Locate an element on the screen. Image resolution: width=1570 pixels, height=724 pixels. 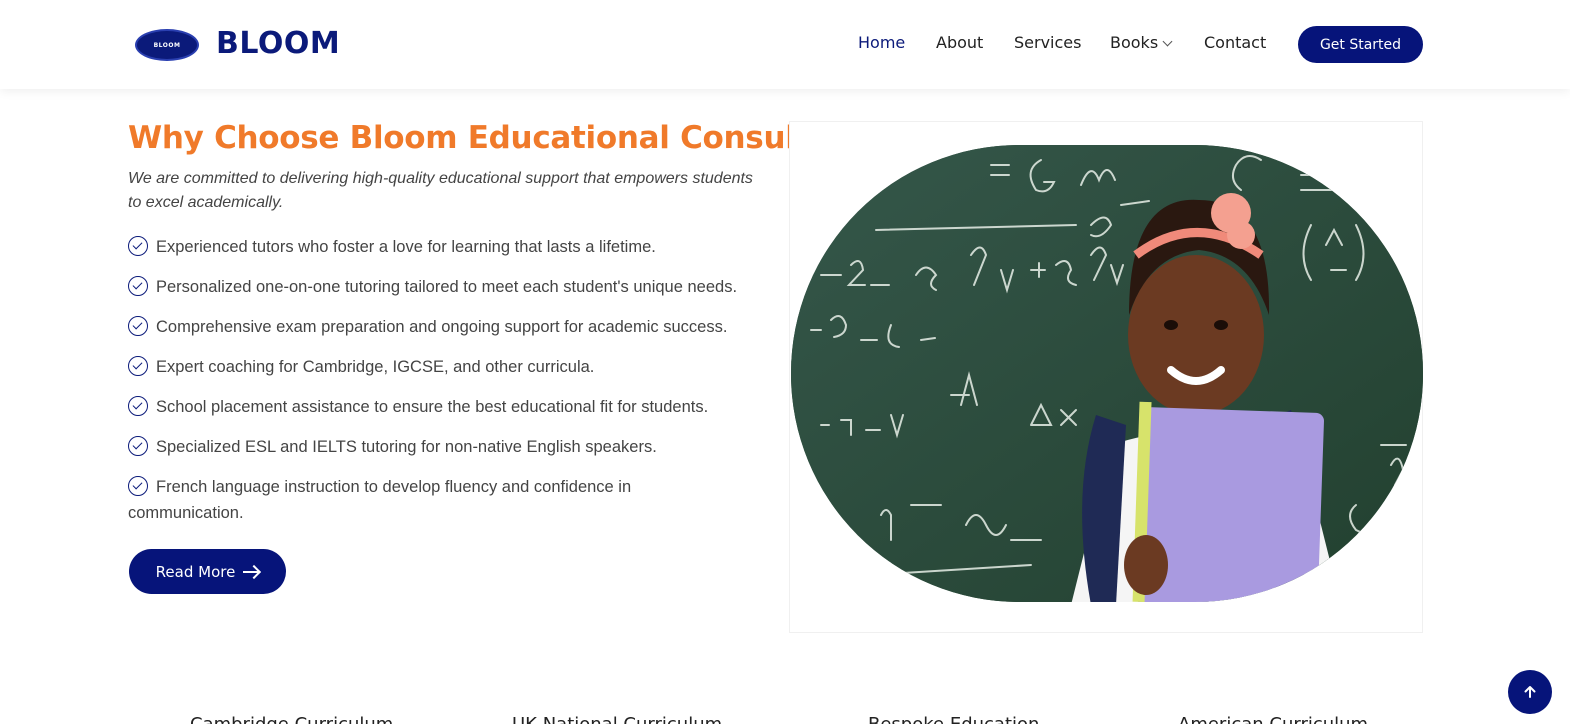
nav-services: Services is located at coordinates (1047, 42).